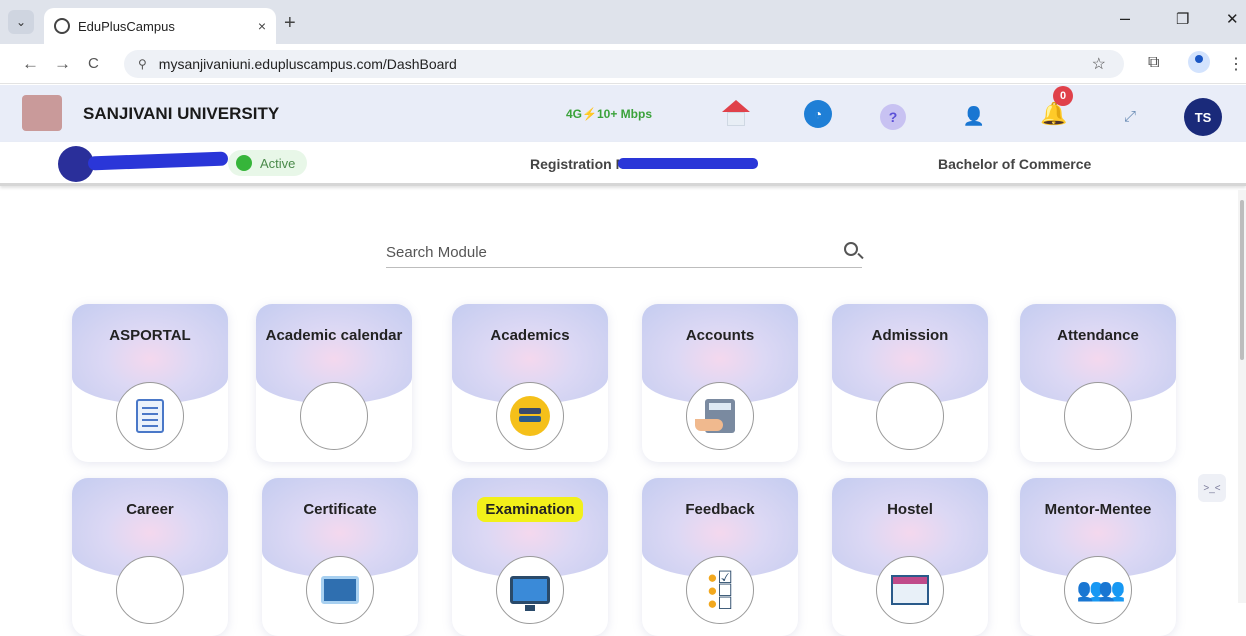 The image size is (1246, 636). I want to click on module-label: Attendance, so click(1098, 335).